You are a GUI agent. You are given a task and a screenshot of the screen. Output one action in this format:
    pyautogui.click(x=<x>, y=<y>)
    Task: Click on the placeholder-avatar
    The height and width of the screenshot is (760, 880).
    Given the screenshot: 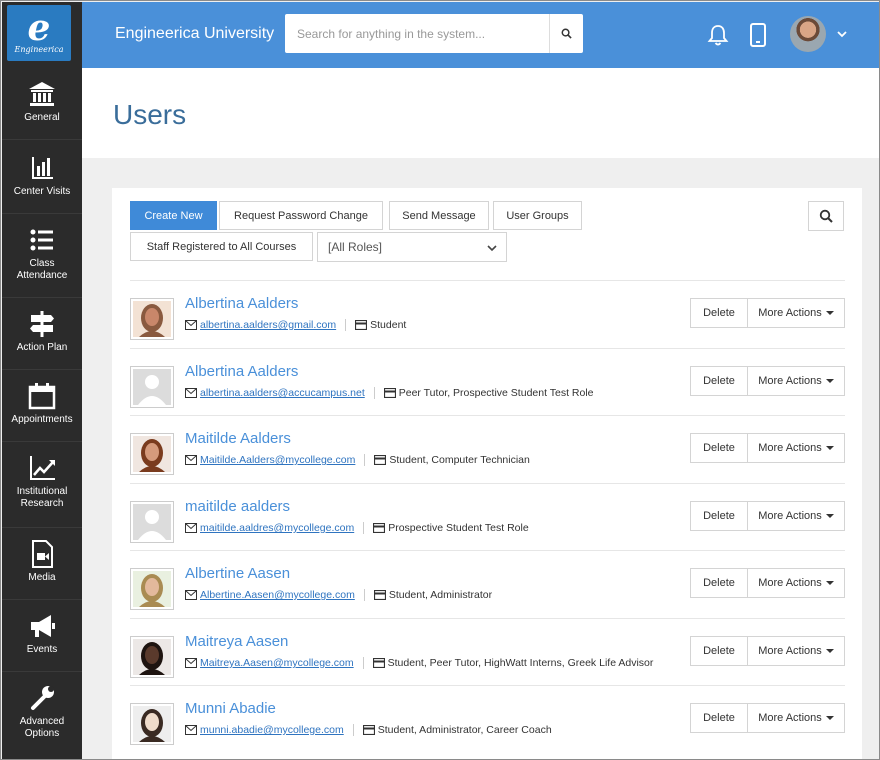 What is the action you would take?
    pyautogui.click(x=152, y=387)
    